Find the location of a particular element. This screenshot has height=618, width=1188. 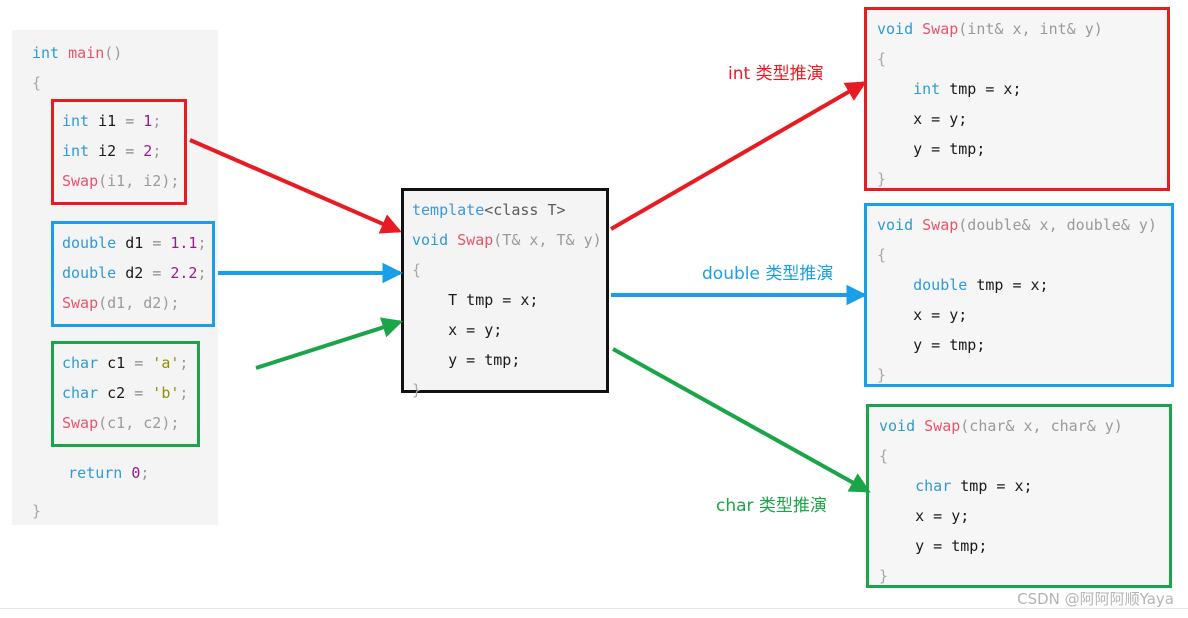

decl-identifier: i2 is located at coordinates (107, 151).